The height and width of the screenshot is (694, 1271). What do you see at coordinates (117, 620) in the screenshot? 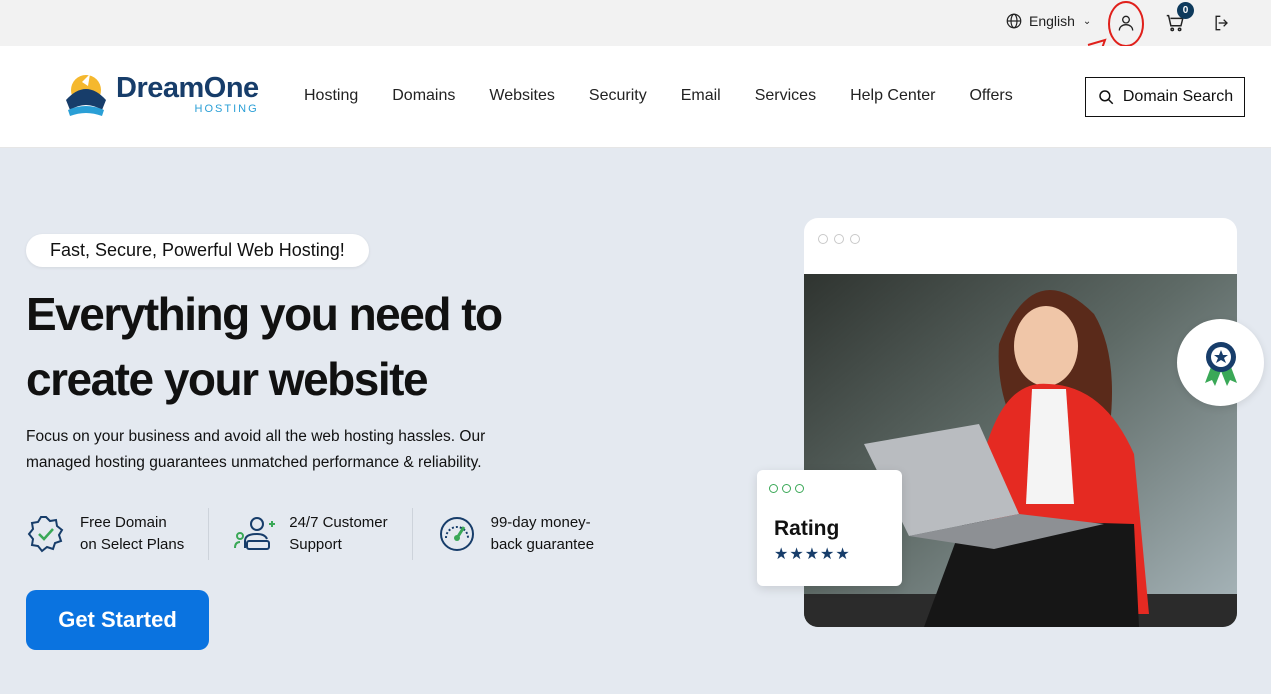
I see `get-started-button: Get Started` at bounding box center [117, 620].